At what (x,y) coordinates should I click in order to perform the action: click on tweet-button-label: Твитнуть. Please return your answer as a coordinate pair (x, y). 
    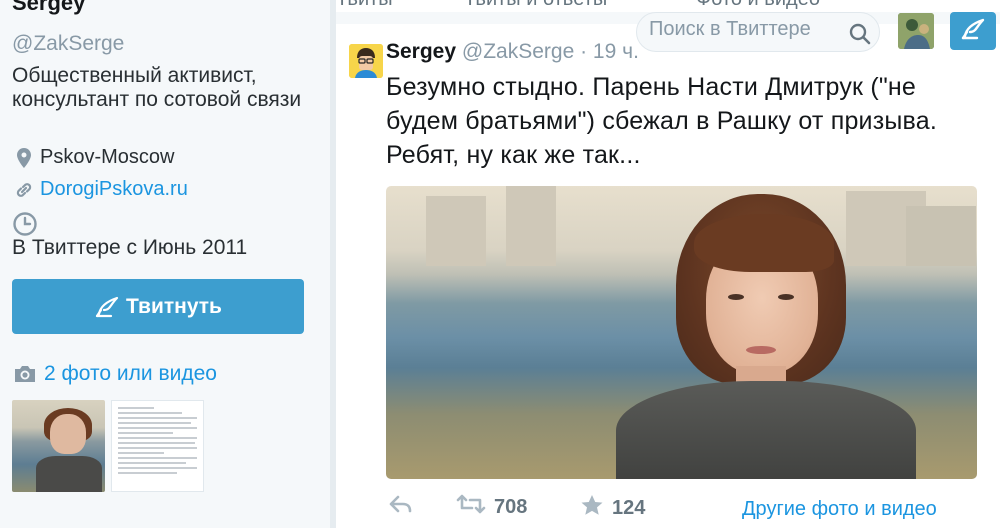
    Looking at the image, I should click on (174, 306).